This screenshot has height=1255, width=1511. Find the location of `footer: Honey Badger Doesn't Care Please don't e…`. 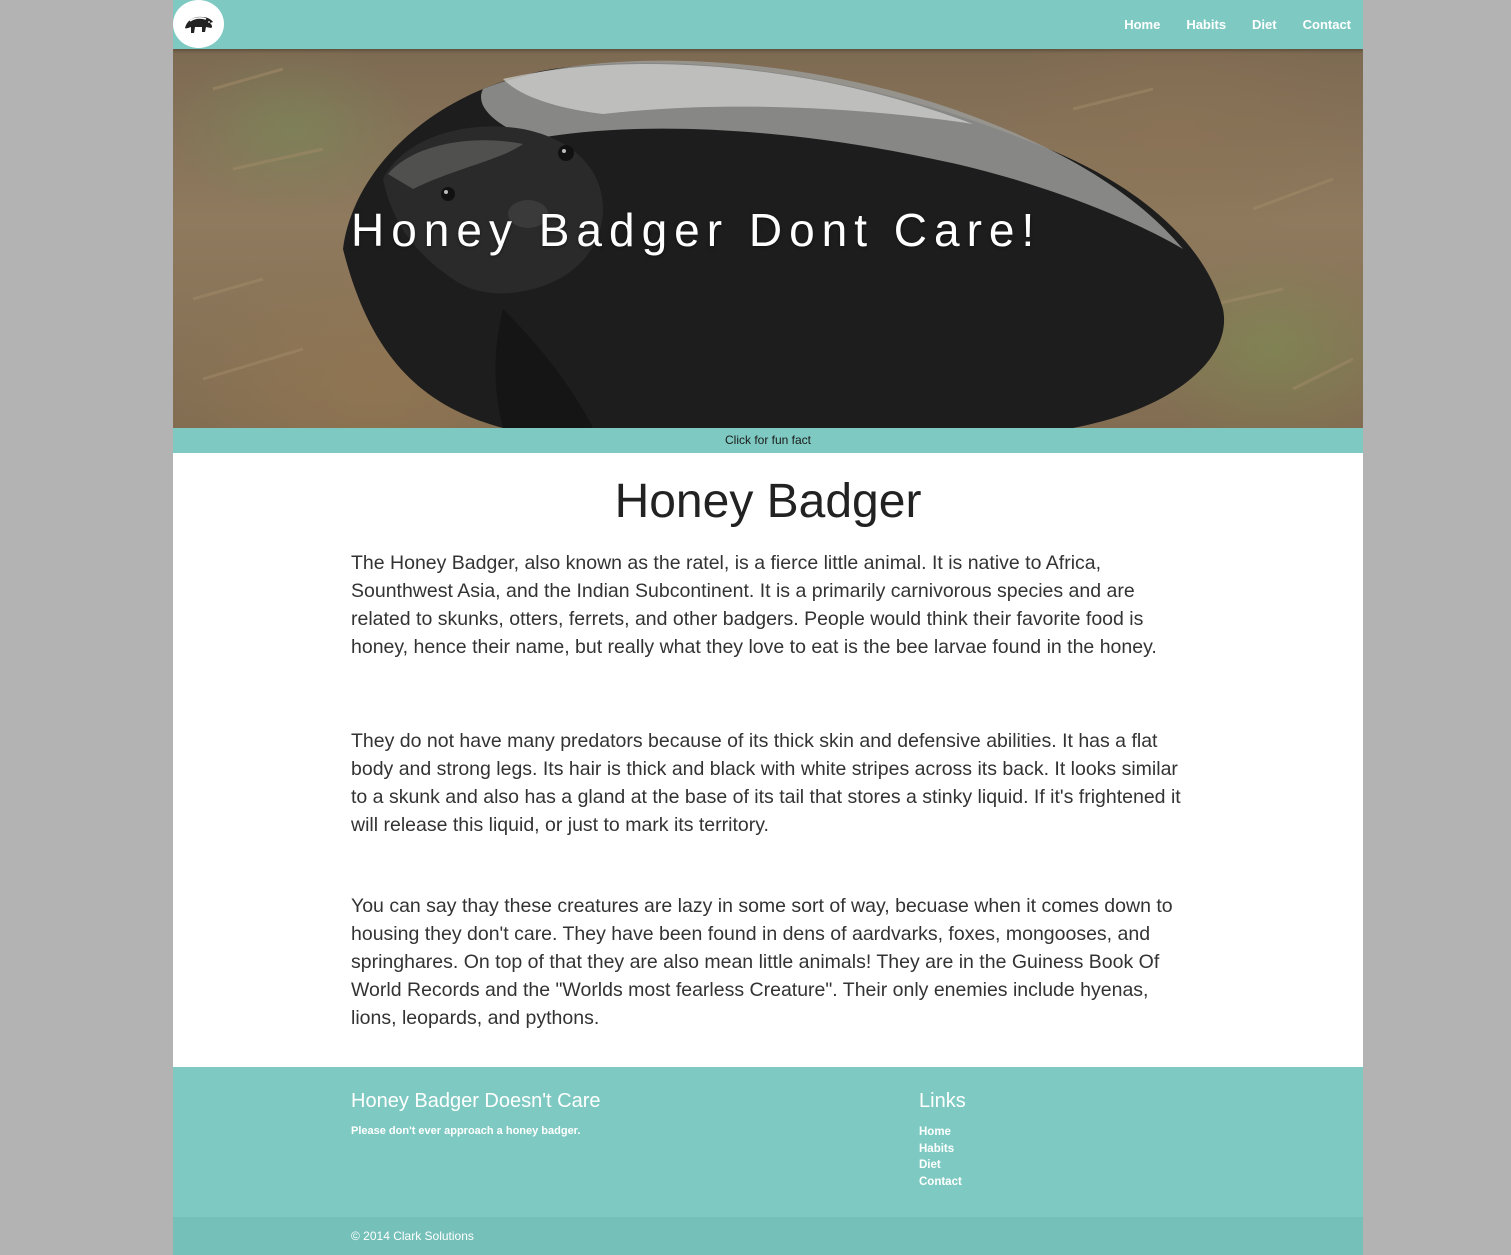

footer: Honey Badger Doesn't Care Please don't e… is located at coordinates (768, 1142).